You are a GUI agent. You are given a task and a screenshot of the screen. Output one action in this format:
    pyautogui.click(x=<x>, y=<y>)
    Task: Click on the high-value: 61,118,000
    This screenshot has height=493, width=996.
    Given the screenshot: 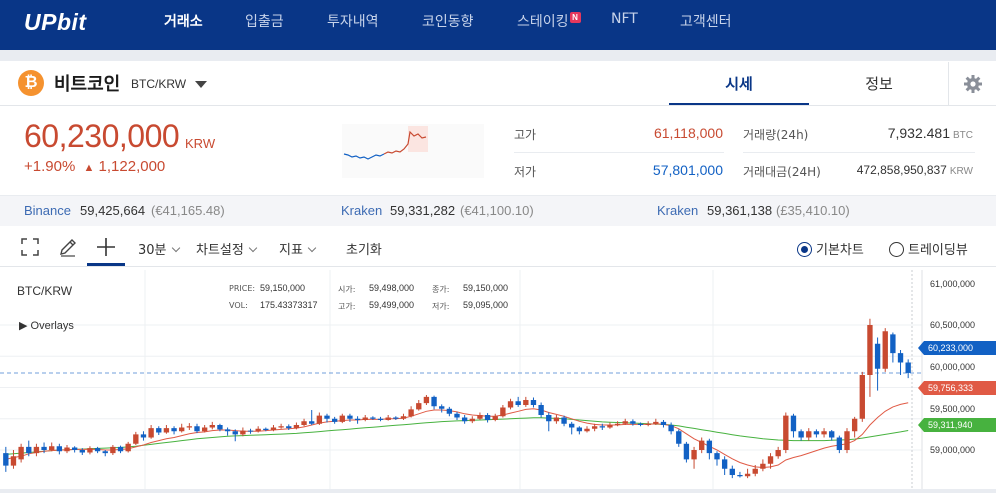 What is the action you would take?
    pyautogui.click(x=688, y=133)
    